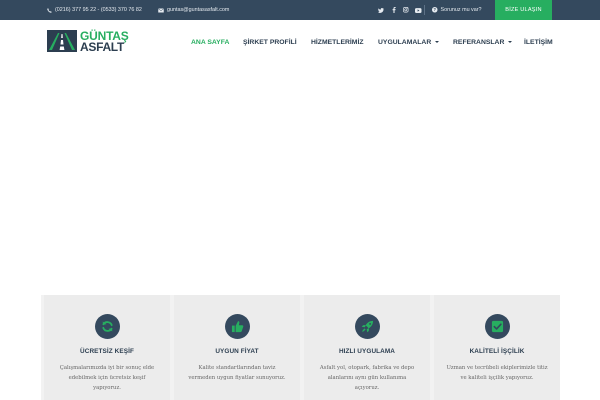 The image size is (600, 400). What do you see at coordinates (49, 10) in the screenshot?
I see `phone-icon` at bounding box center [49, 10].